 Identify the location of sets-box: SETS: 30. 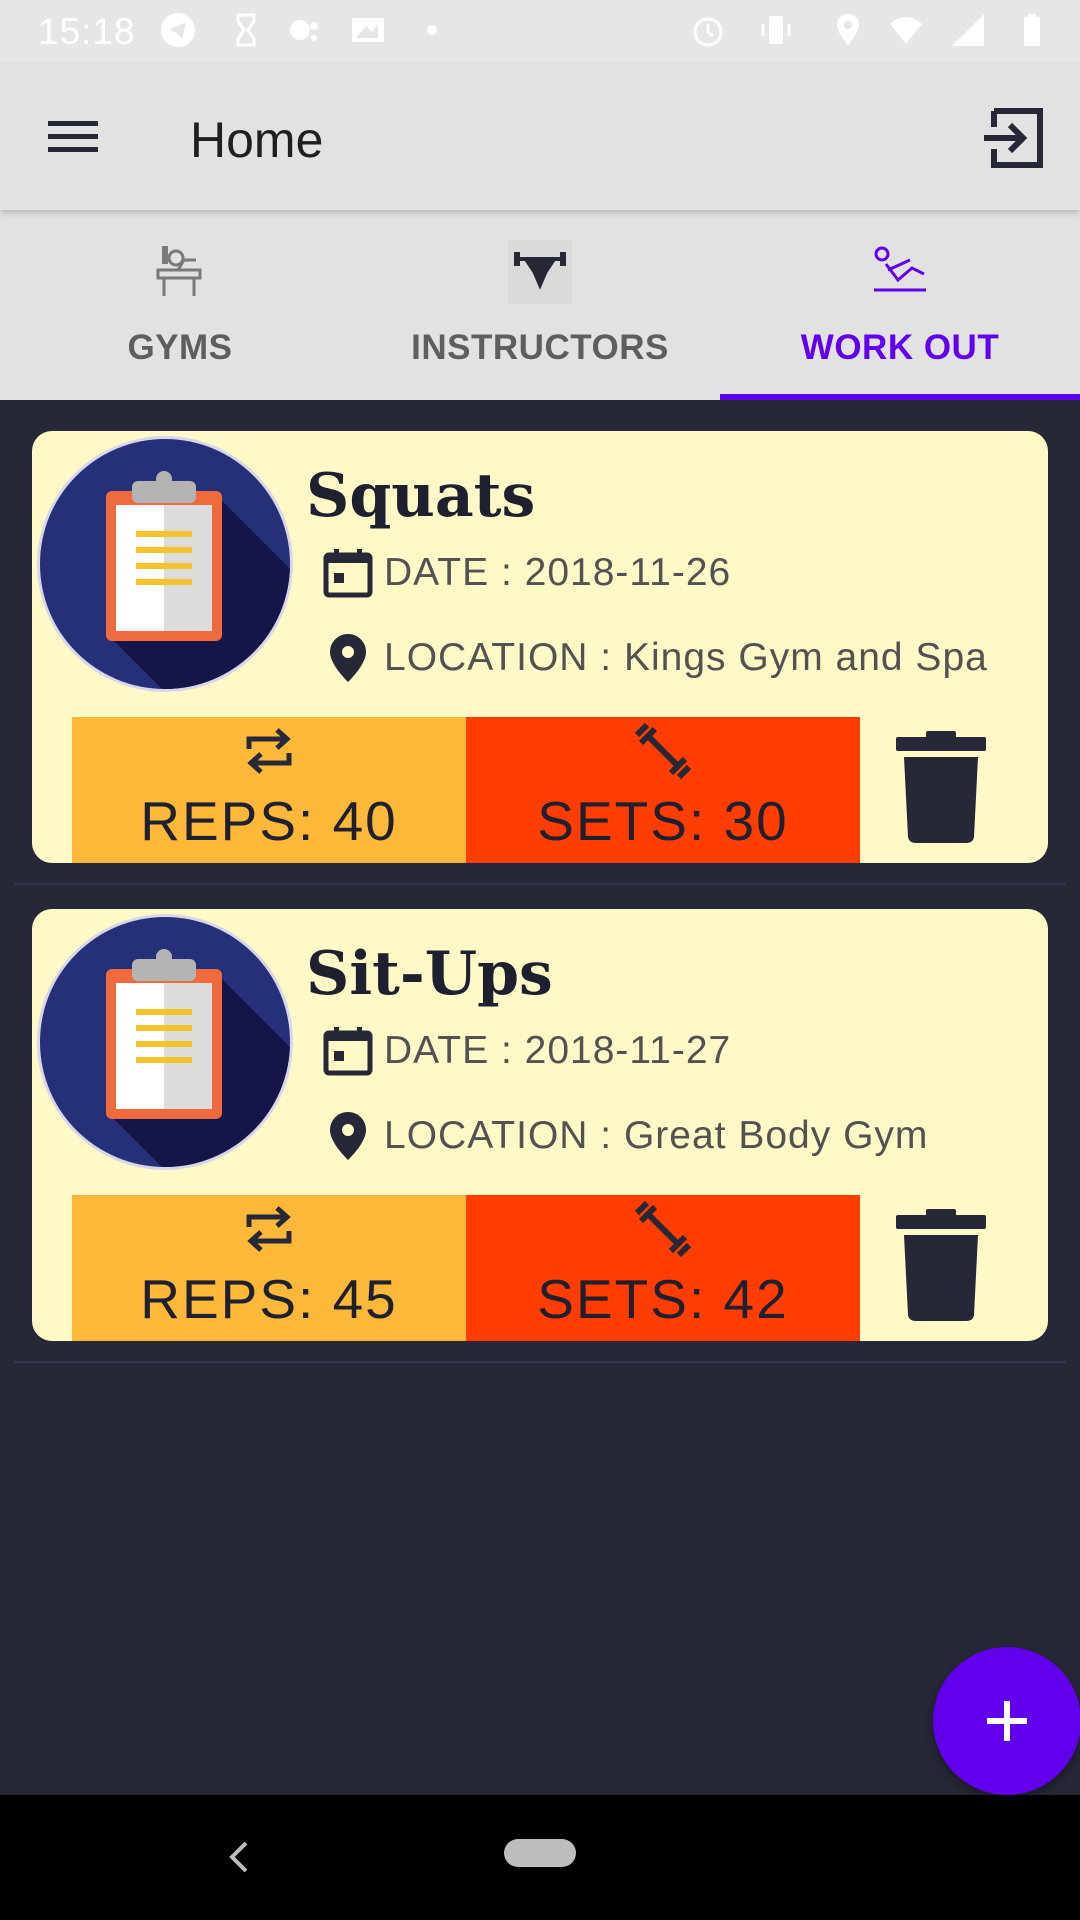
(663, 790).